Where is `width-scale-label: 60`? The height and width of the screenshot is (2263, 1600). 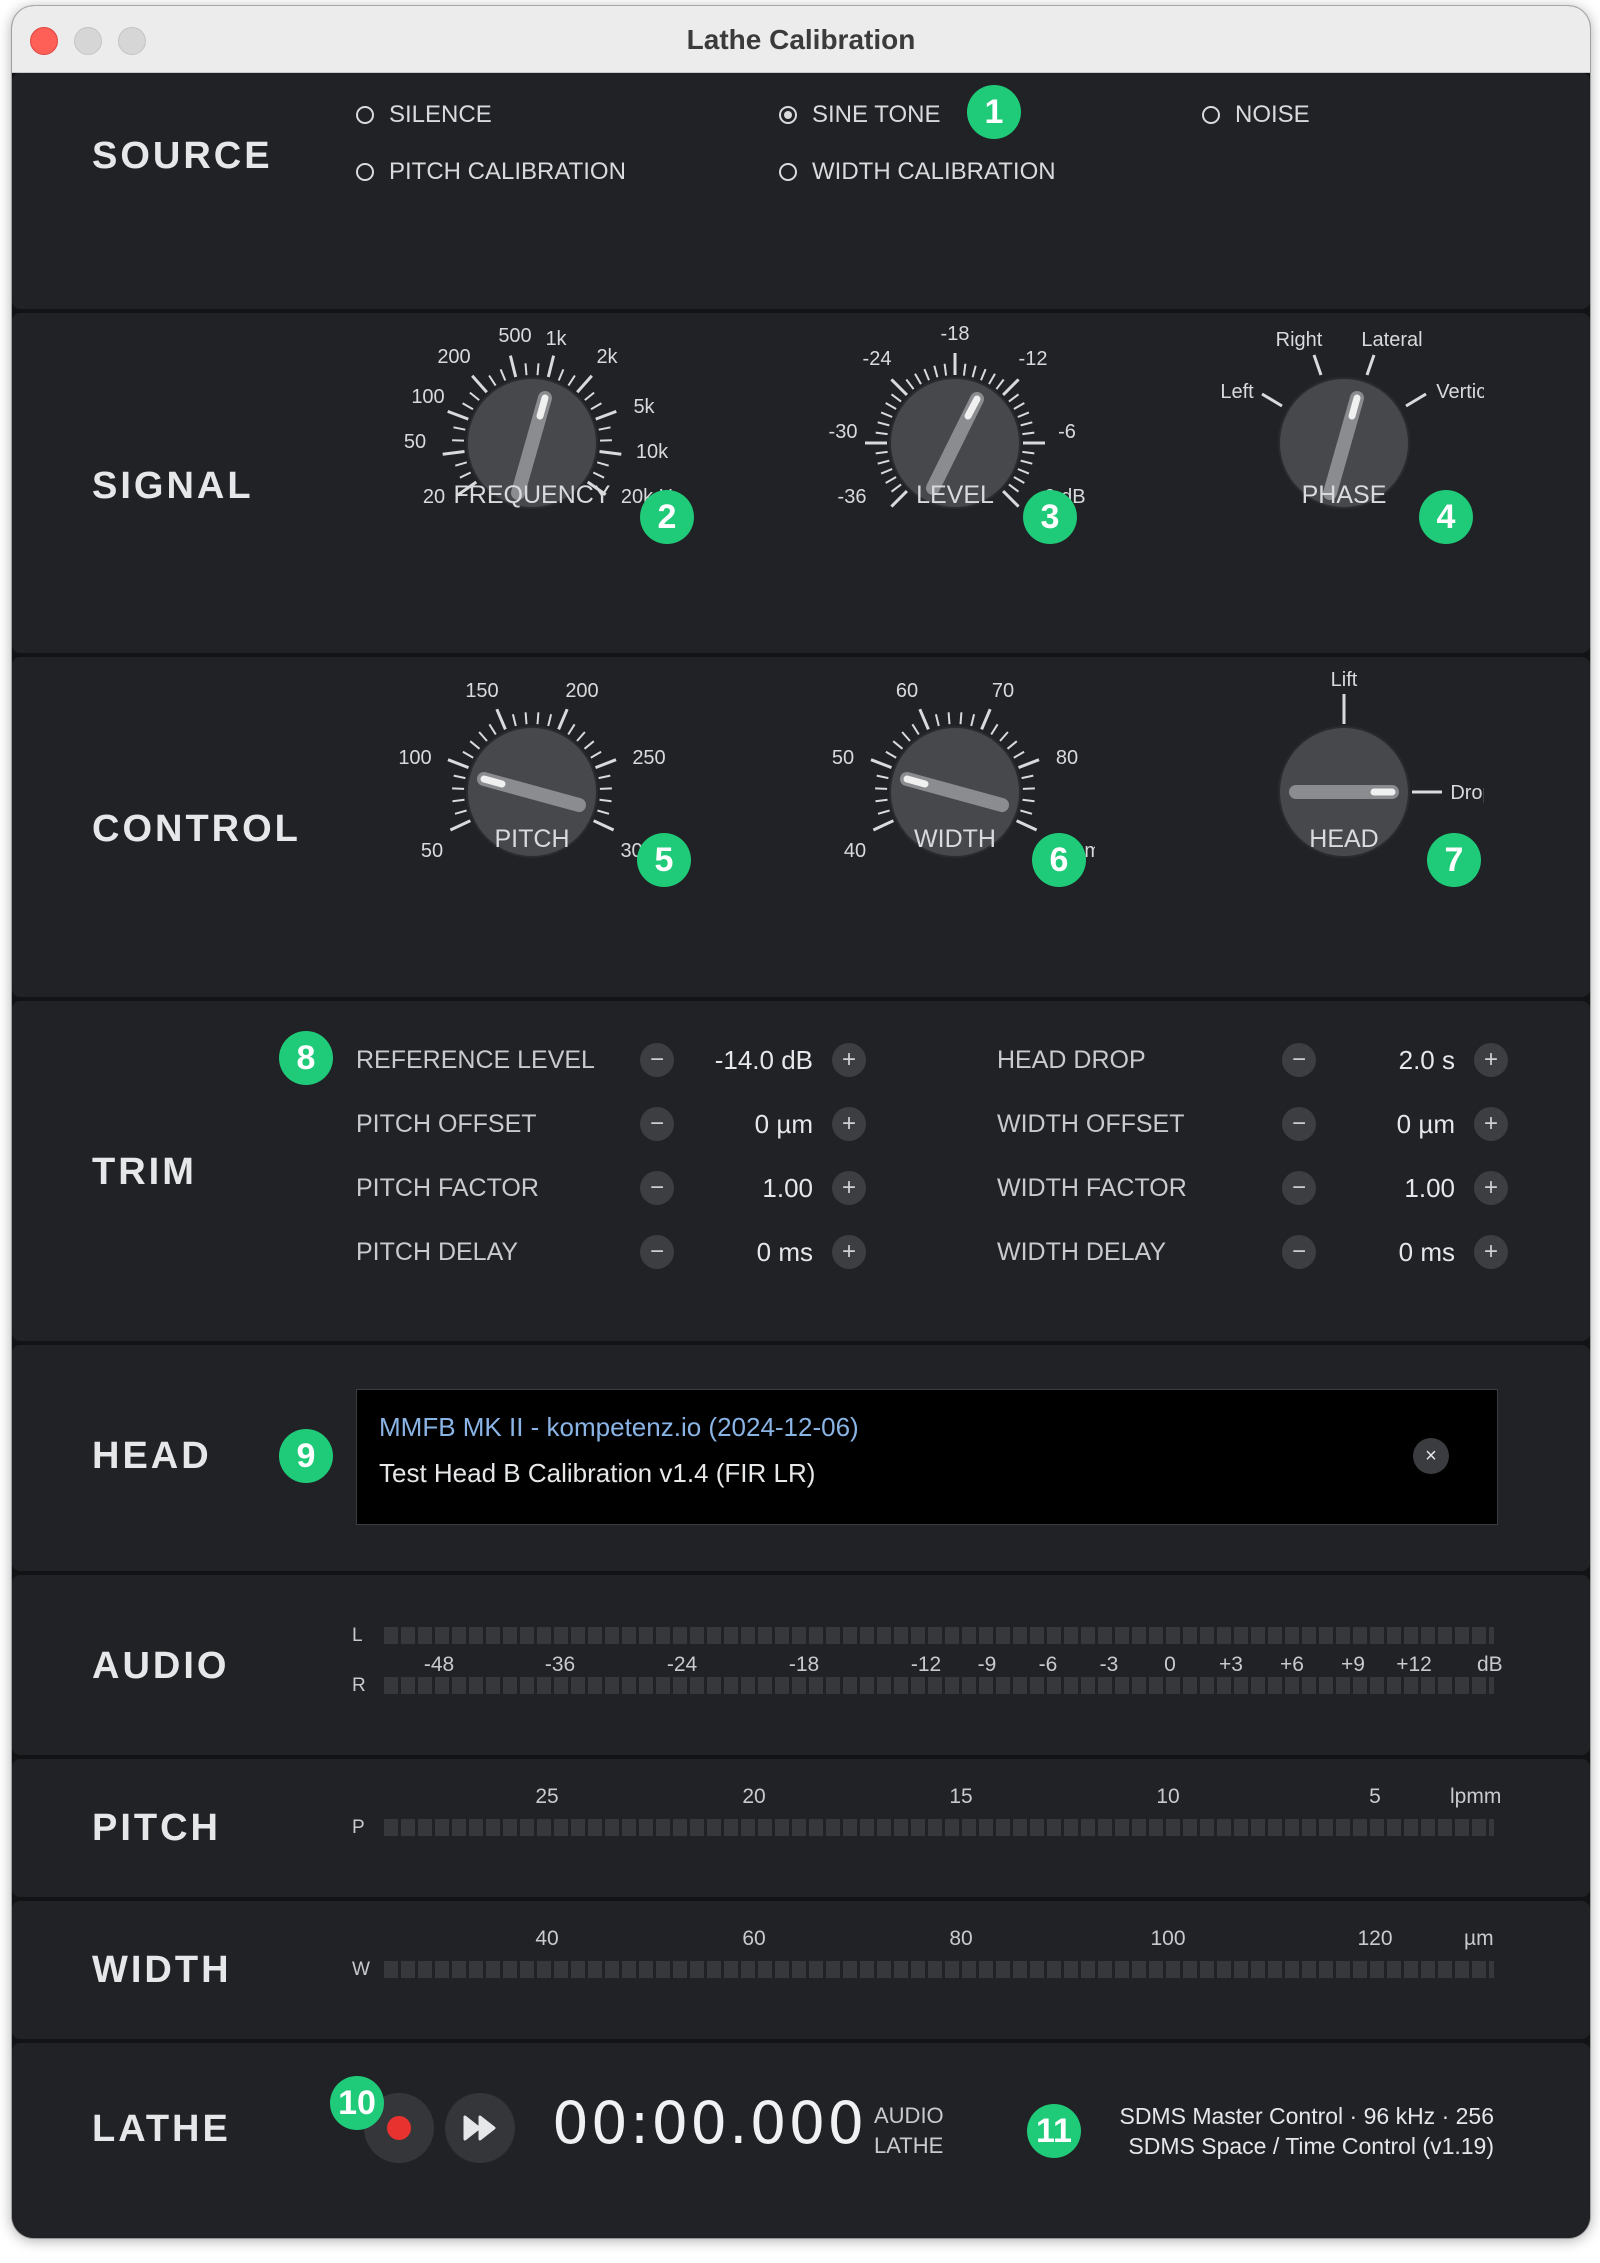
width-scale-label: 60 is located at coordinates (754, 1938).